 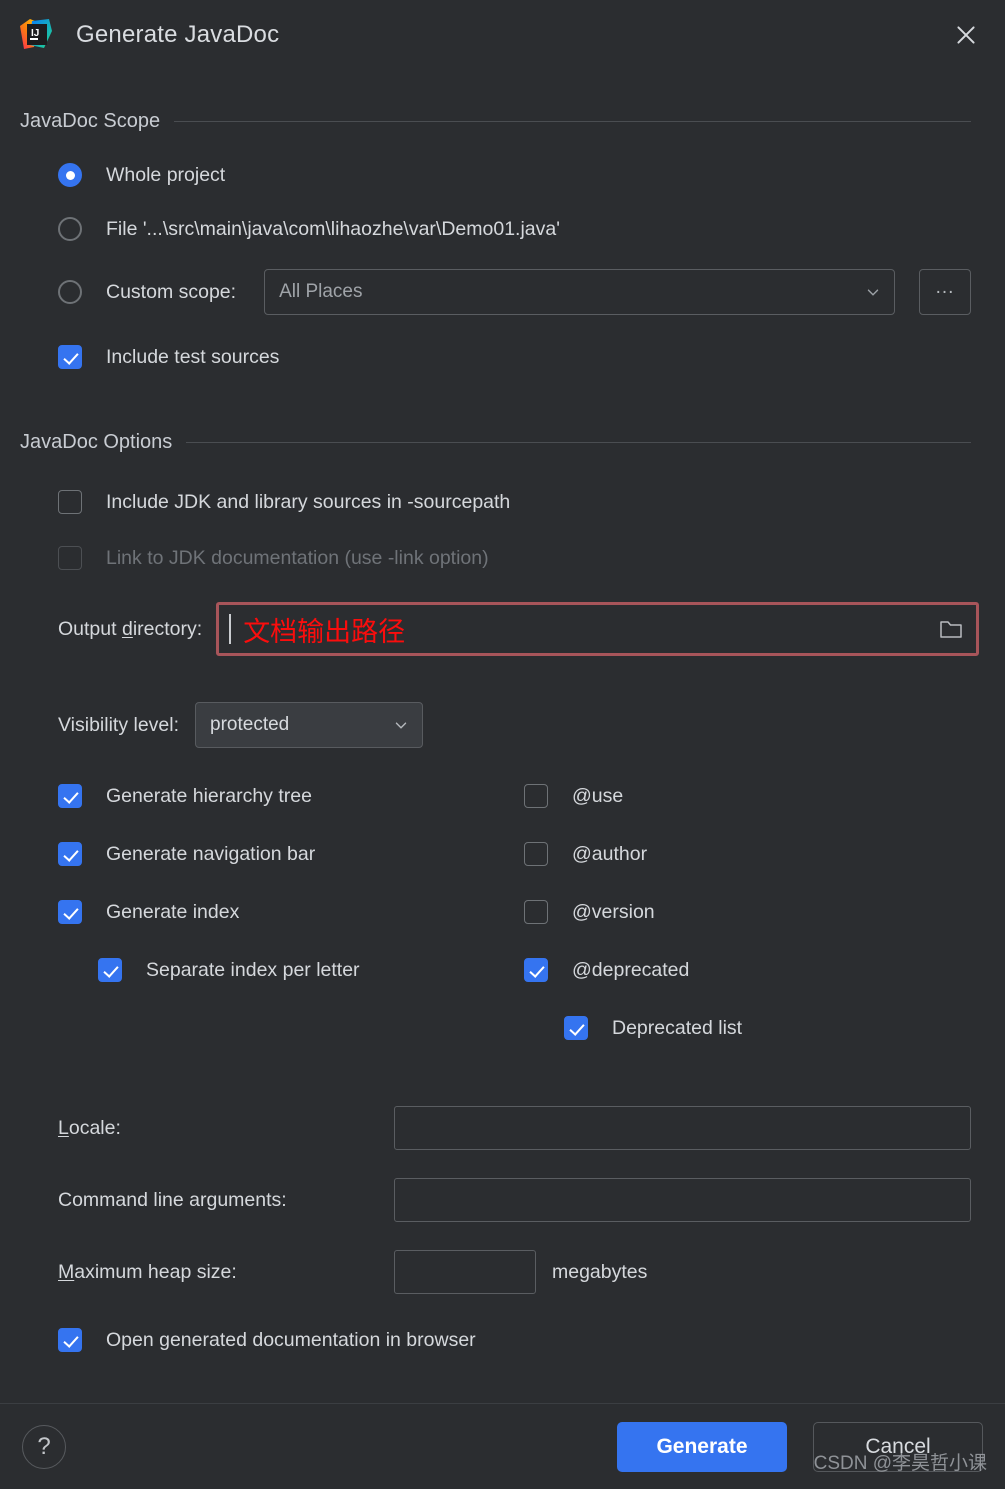 I want to click on checkbox-indicator-generate-hierarchy-tree, so click(x=70, y=796).